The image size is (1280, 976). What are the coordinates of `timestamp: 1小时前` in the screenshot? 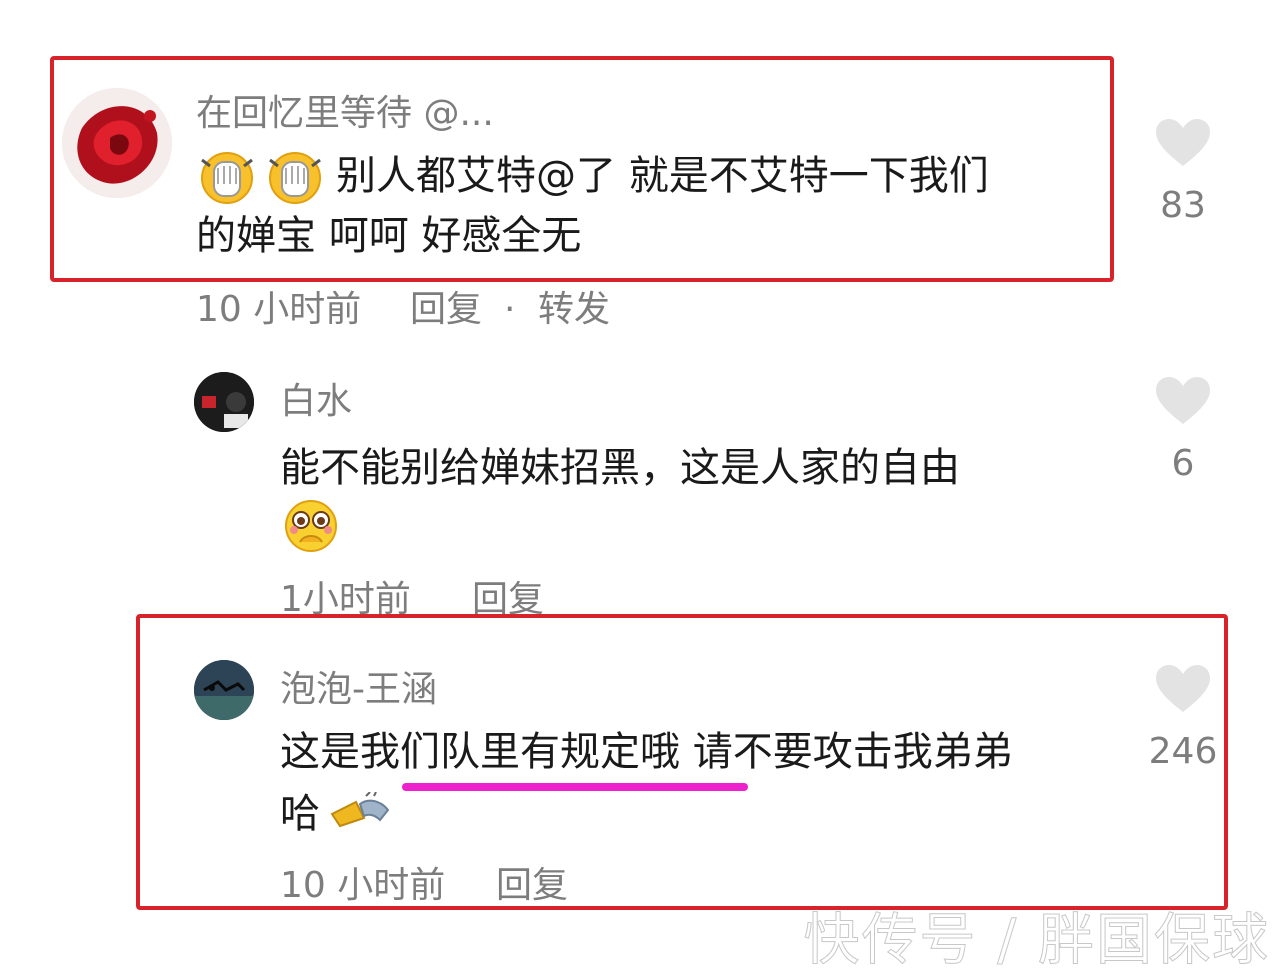 It's located at (345, 599).